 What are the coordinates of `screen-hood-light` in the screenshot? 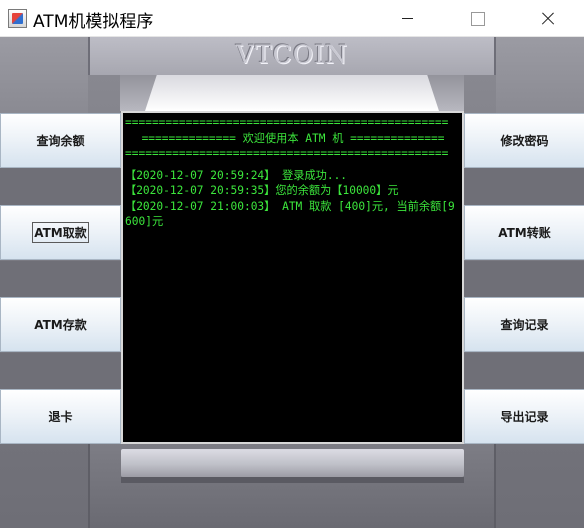 It's located at (292, 93).